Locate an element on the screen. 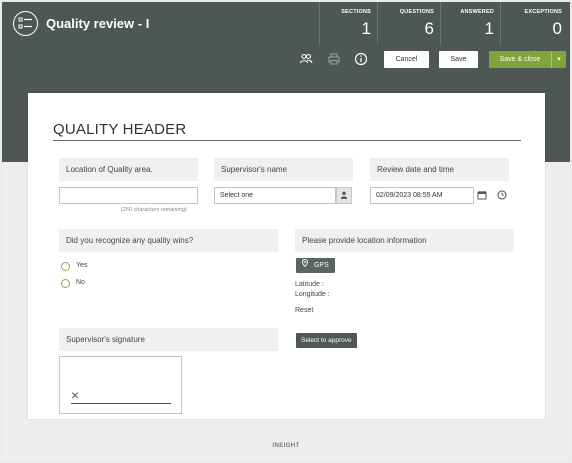 The height and width of the screenshot is (463, 572). stat-label: ANSWERED is located at coordinates (477, 12).